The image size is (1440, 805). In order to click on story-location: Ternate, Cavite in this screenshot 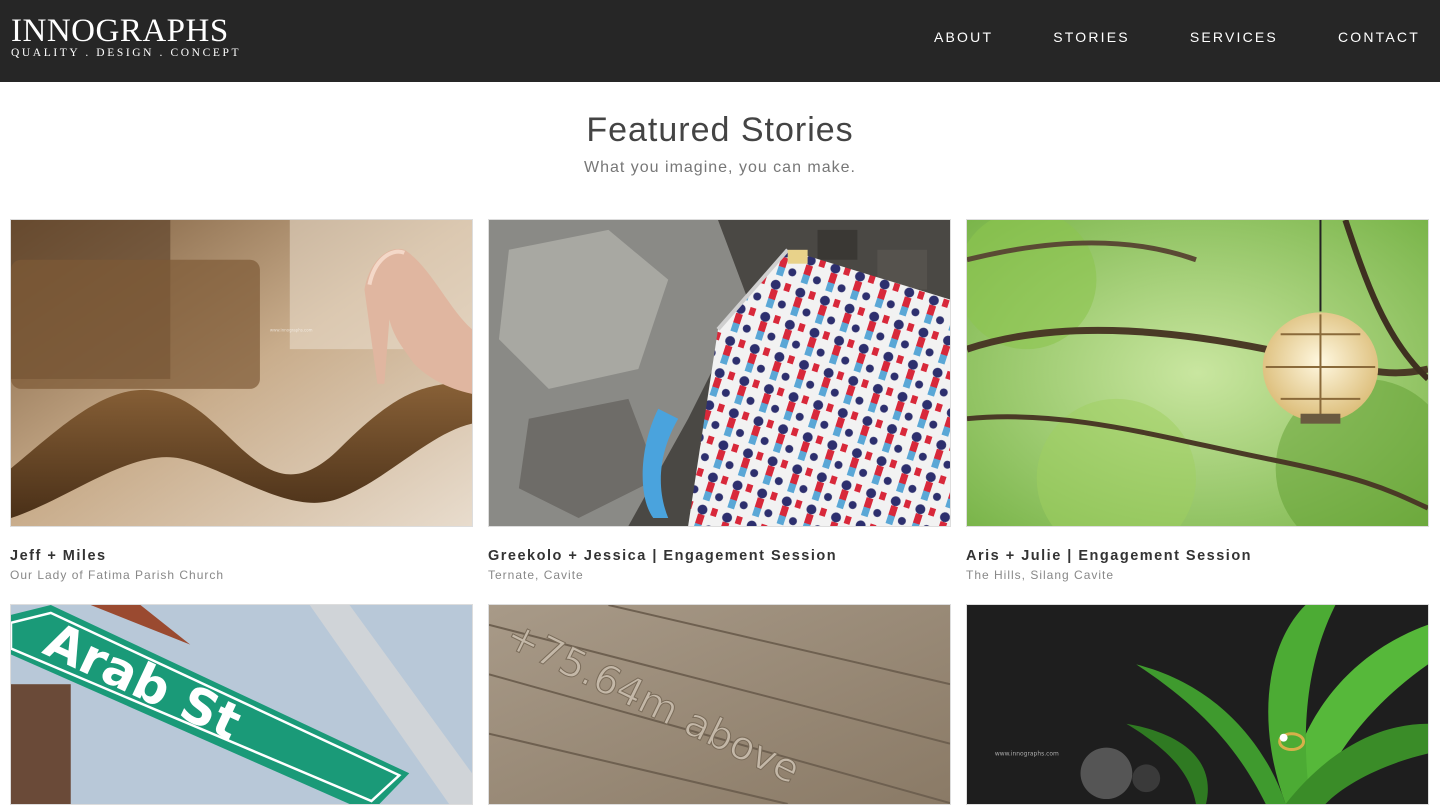, I will do `click(536, 575)`.